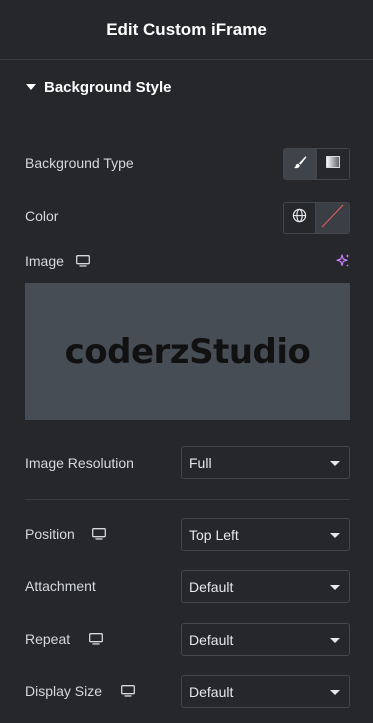 The image size is (373, 723). I want to click on image-label: Image, so click(57, 261).